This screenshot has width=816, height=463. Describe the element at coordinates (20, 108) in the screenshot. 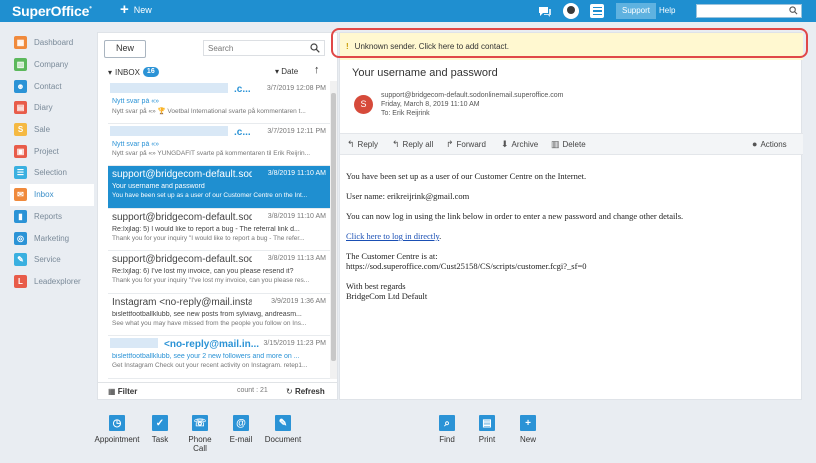

I see `diary-icon: ▤` at that location.